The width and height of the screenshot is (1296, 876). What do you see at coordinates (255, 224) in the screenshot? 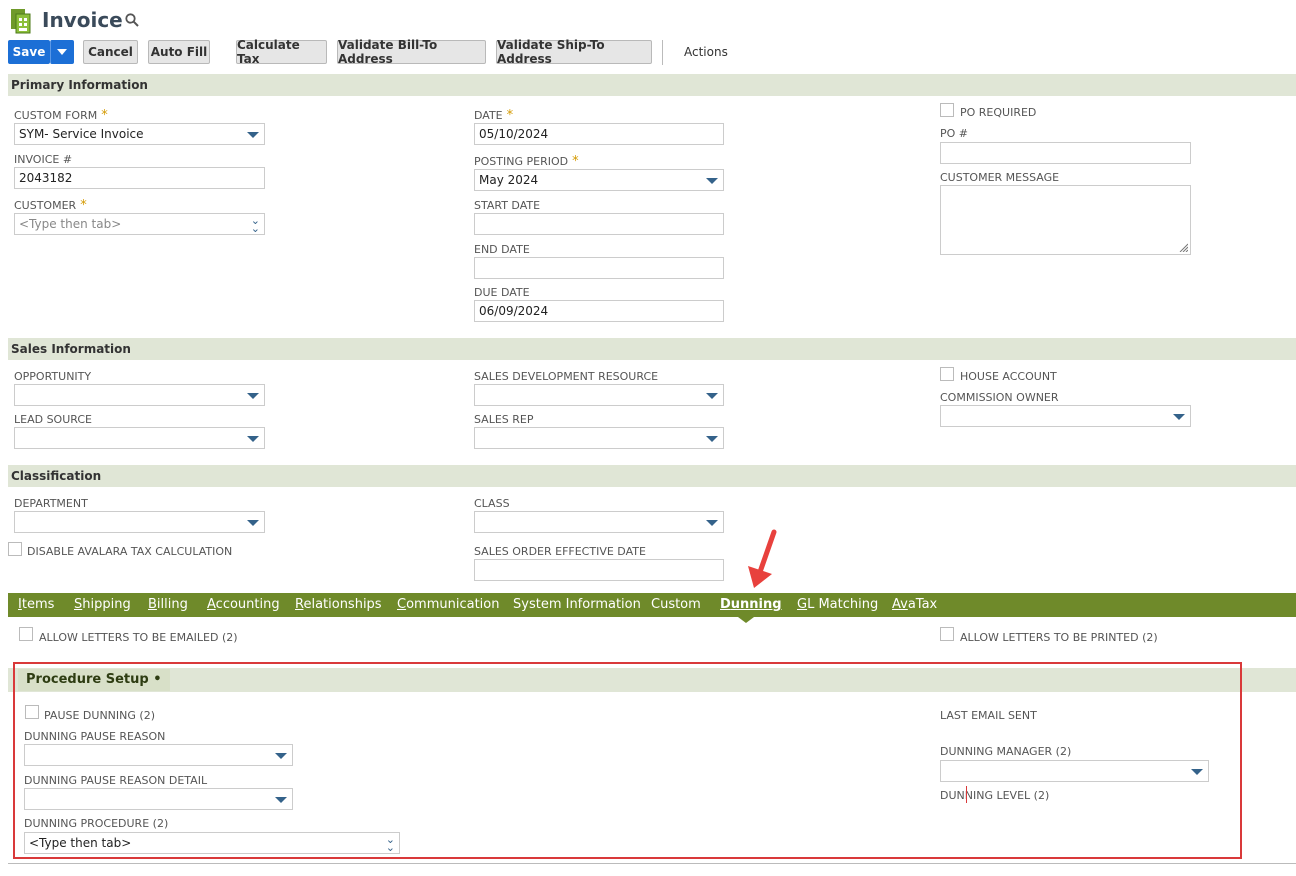
I see `double-chevron-down-icon: ⌄ ⌄` at bounding box center [255, 224].